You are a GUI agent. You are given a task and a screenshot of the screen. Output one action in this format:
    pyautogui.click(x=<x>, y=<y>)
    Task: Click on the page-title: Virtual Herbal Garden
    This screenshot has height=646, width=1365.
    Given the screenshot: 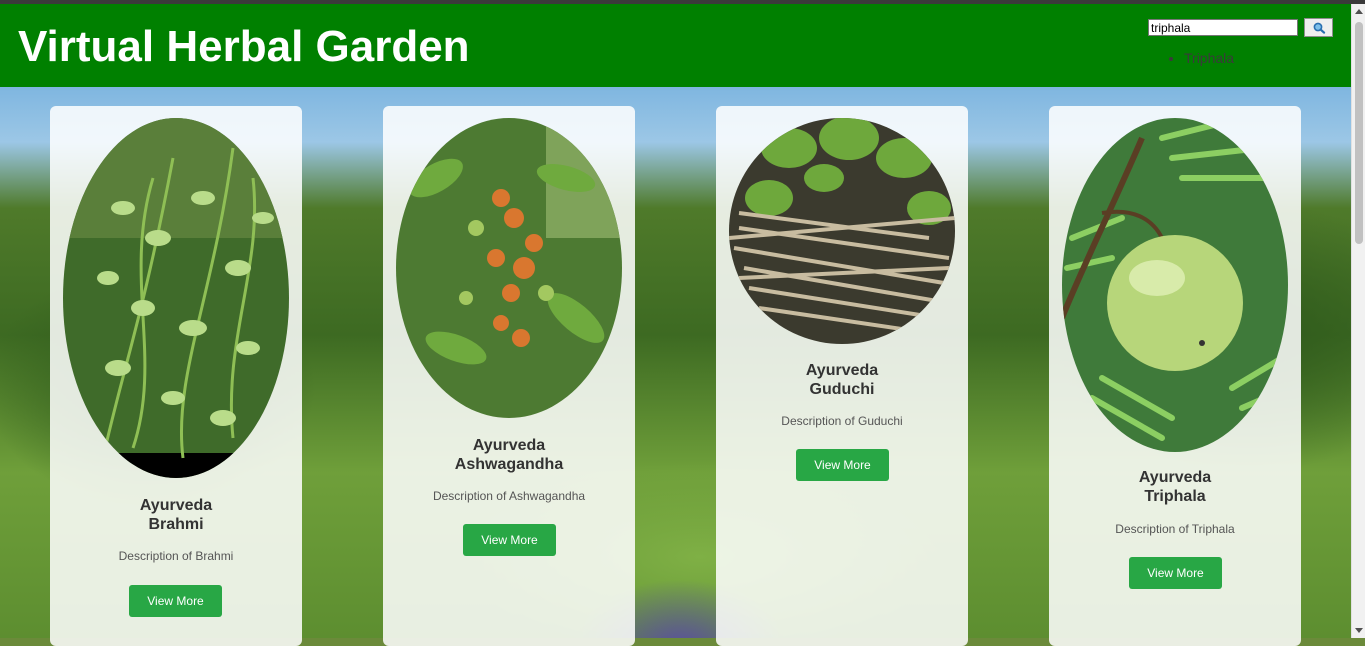 What is the action you would take?
    pyautogui.click(x=244, y=46)
    